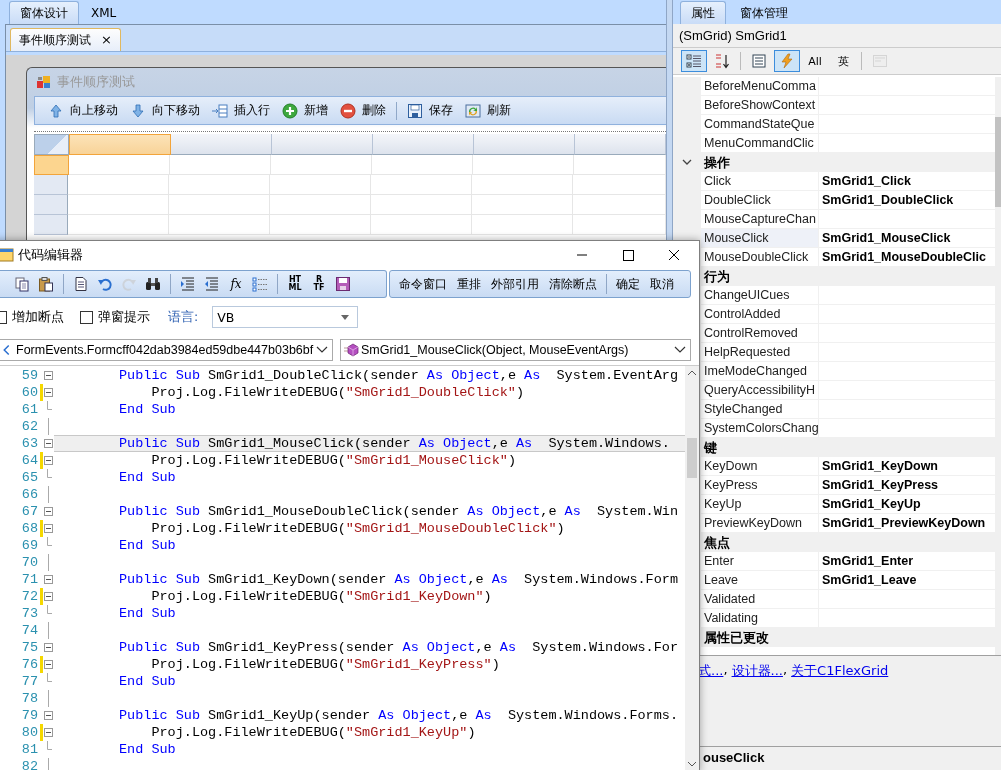  What do you see at coordinates (285, 317) in the screenshot?
I see `language-dropdown: VB` at bounding box center [285, 317].